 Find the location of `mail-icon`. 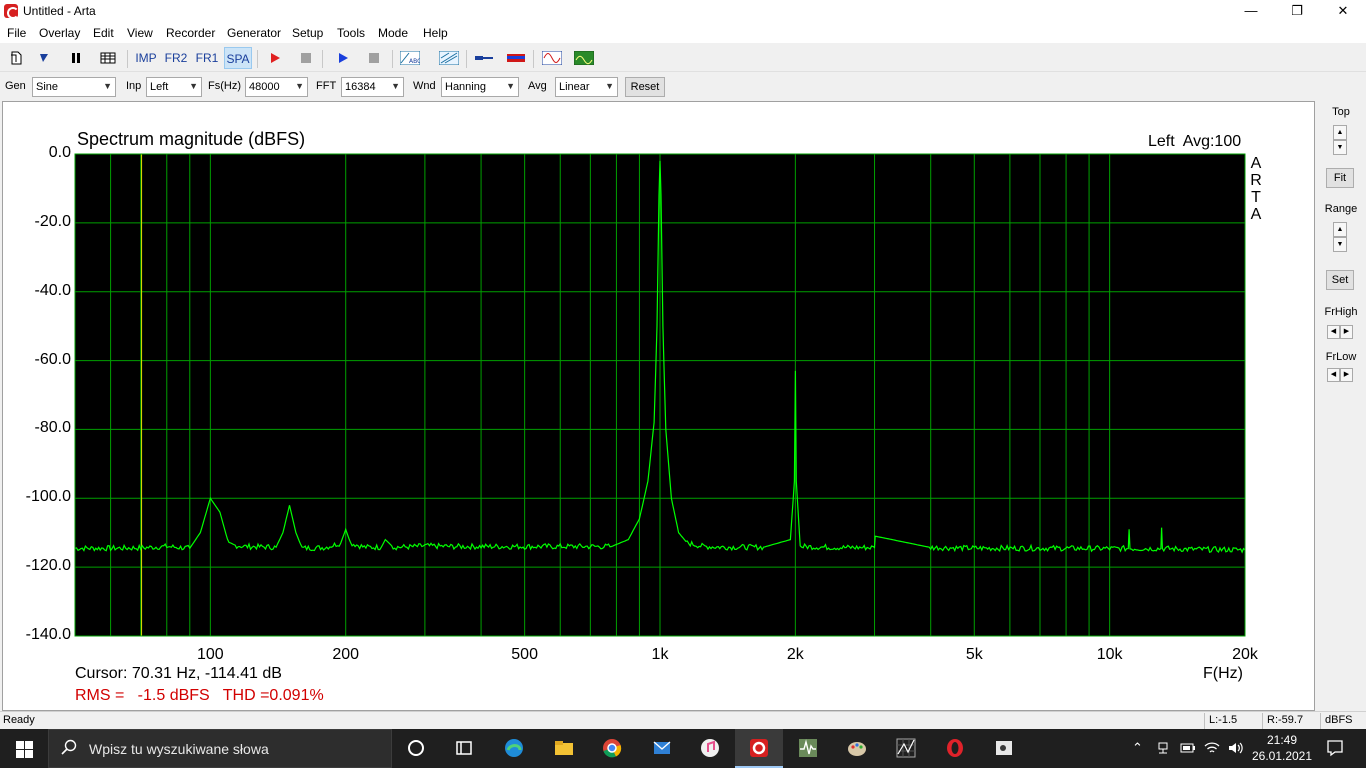

mail-icon is located at coordinates (662, 748).